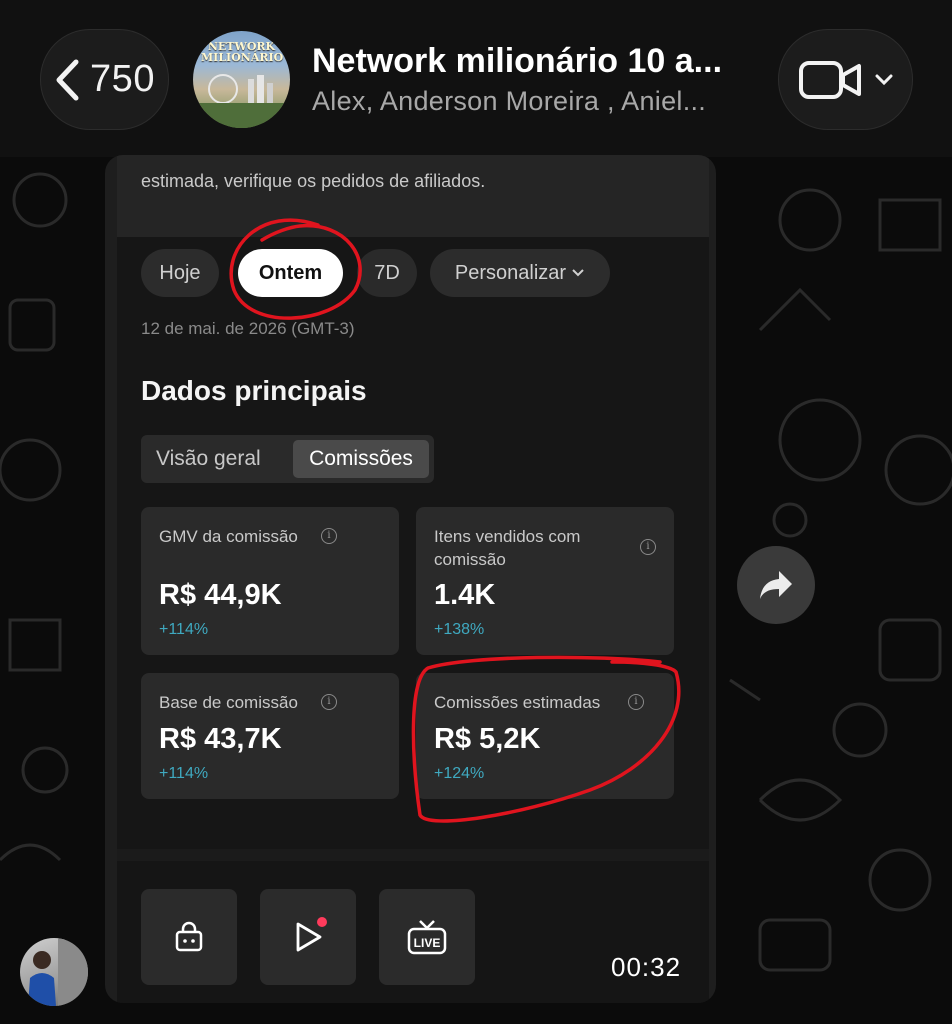 The width and height of the screenshot is (952, 1024). What do you see at coordinates (290, 273) in the screenshot?
I see `filter-ontem: Ontem` at bounding box center [290, 273].